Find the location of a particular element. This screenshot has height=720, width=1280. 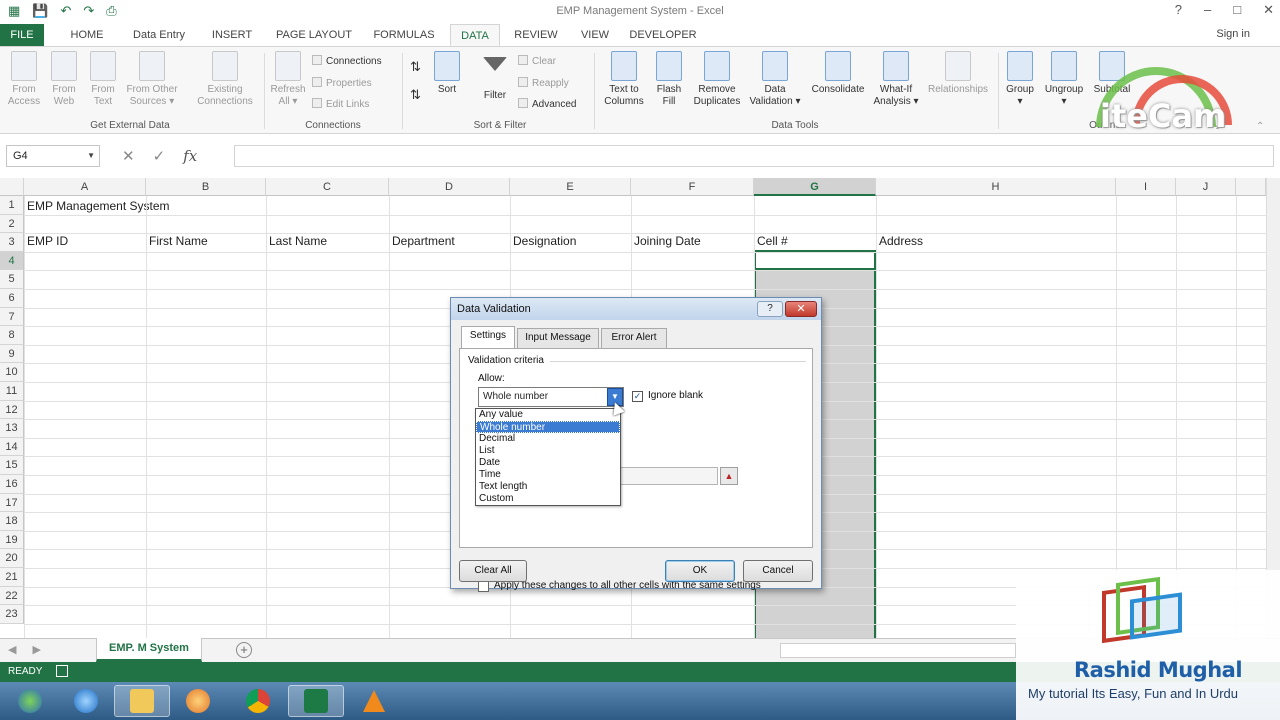

row-header-16: 16 is located at coordinates (12, 484).